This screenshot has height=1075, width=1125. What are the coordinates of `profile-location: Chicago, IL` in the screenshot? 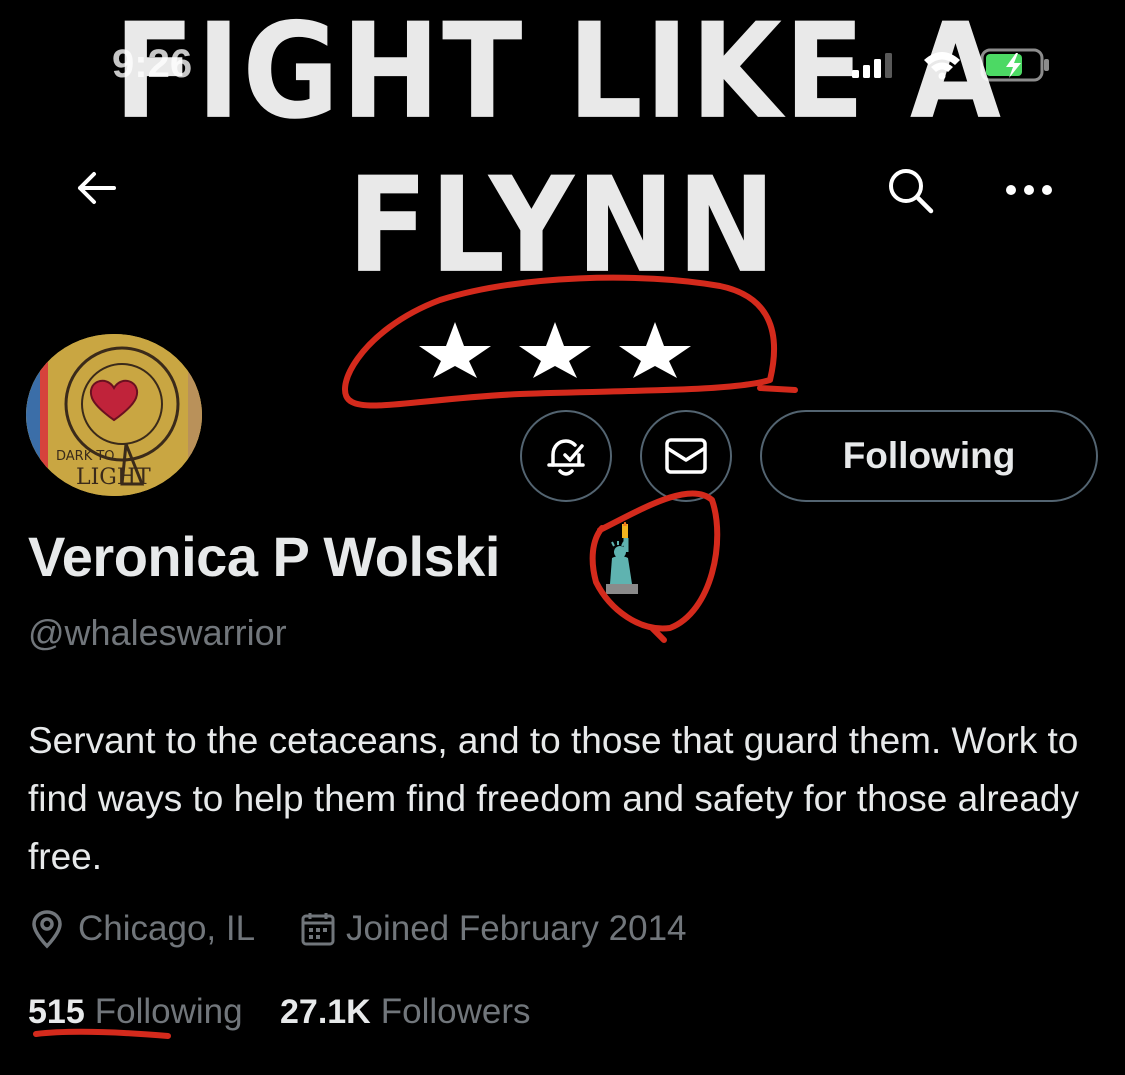 It's located at (167, 928).